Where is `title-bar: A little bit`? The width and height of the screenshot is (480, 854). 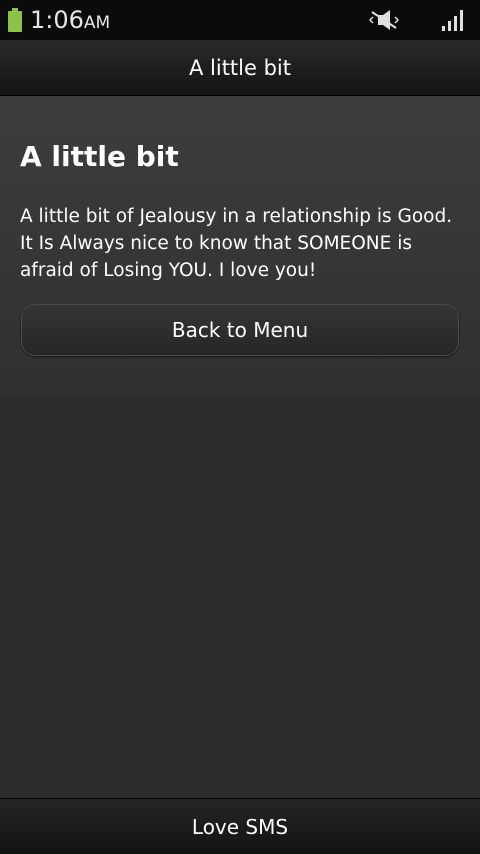 title-bar: A little bit is located at coordinates (240, 68).